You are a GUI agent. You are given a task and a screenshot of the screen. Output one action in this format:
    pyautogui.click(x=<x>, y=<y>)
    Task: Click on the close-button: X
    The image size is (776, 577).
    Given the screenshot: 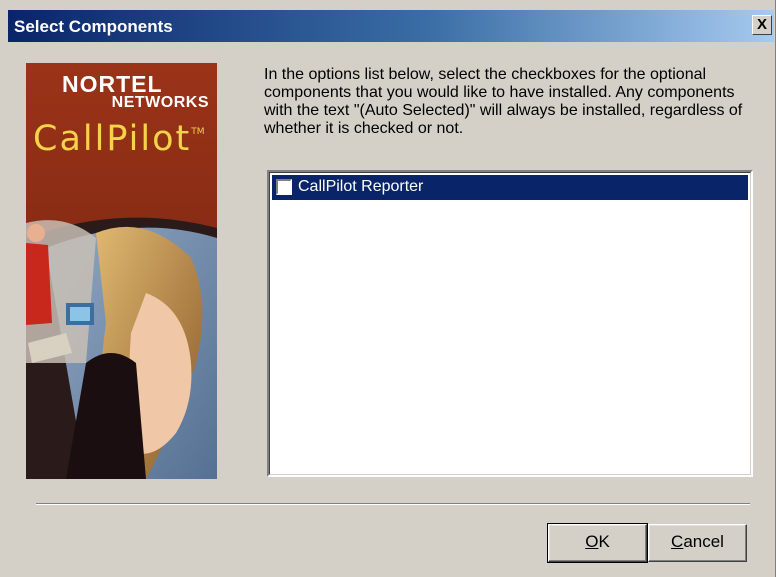 What is the action you would take?
    pyautogui.click(x=762, y=25)
    